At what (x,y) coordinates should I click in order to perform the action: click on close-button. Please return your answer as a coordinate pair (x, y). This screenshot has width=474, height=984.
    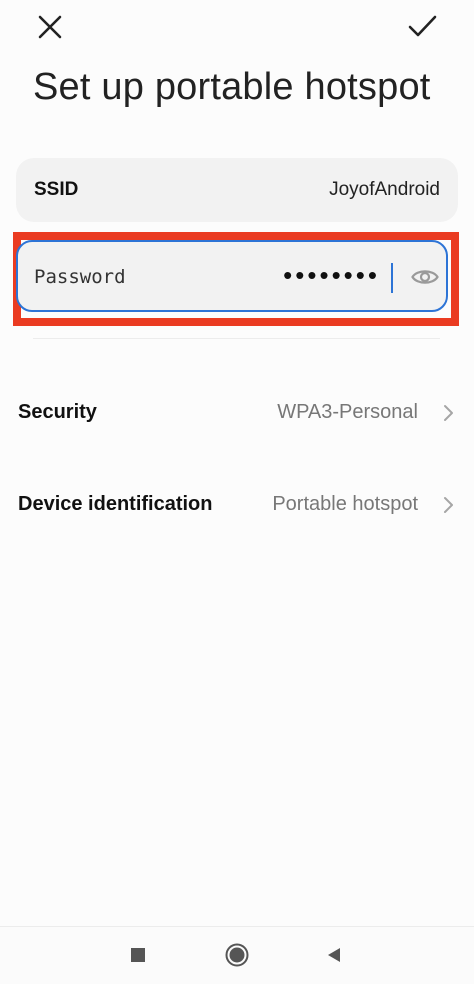
    Looking at the image, I should click on (50, 27).